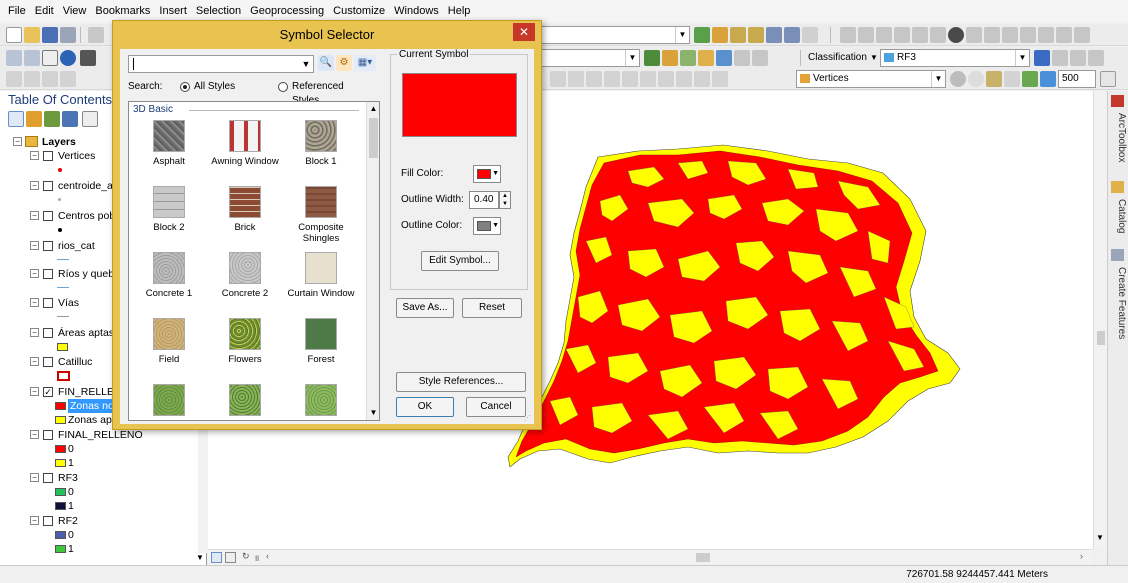 This screenshot has width=1128, height=583. I want to click on edit-annotation-icon, so click(32, 79).